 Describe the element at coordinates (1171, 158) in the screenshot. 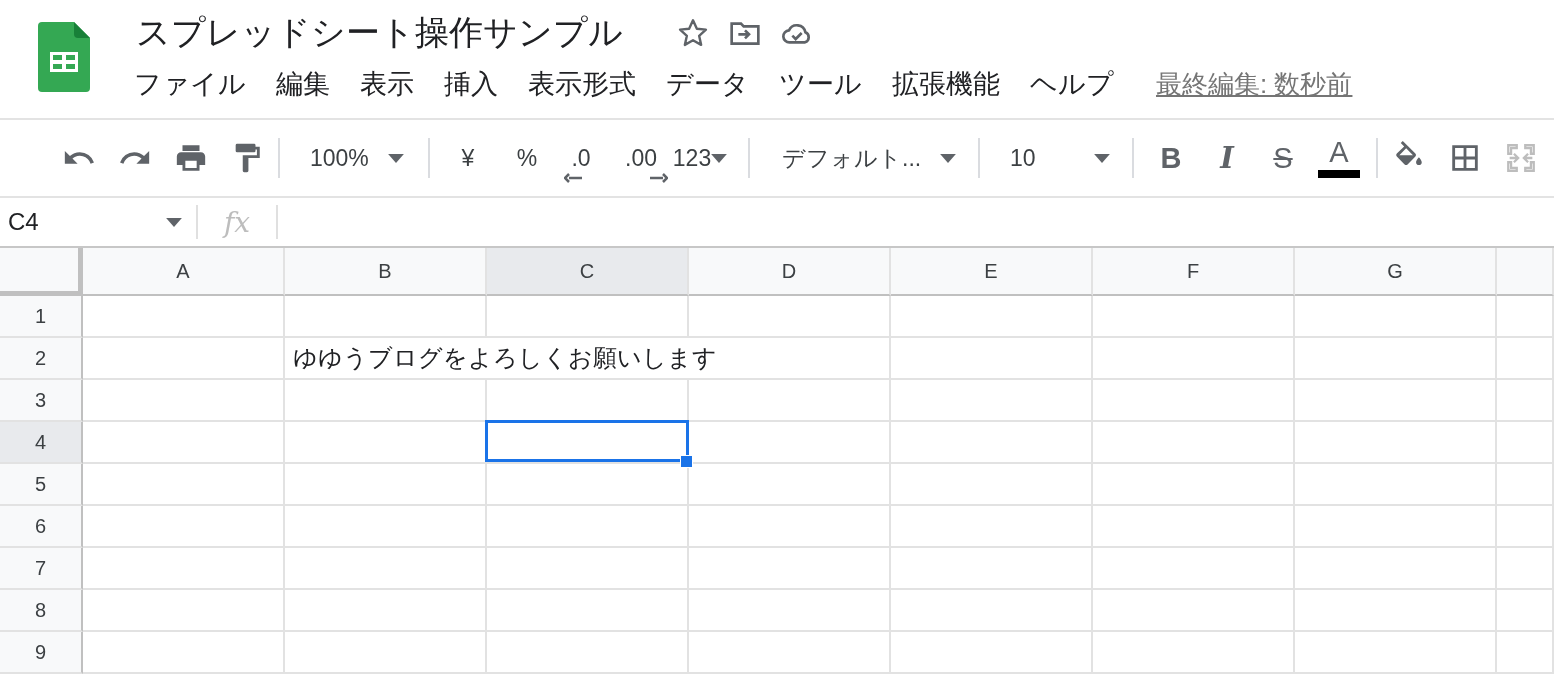

I see `bold-button: B` at that location.